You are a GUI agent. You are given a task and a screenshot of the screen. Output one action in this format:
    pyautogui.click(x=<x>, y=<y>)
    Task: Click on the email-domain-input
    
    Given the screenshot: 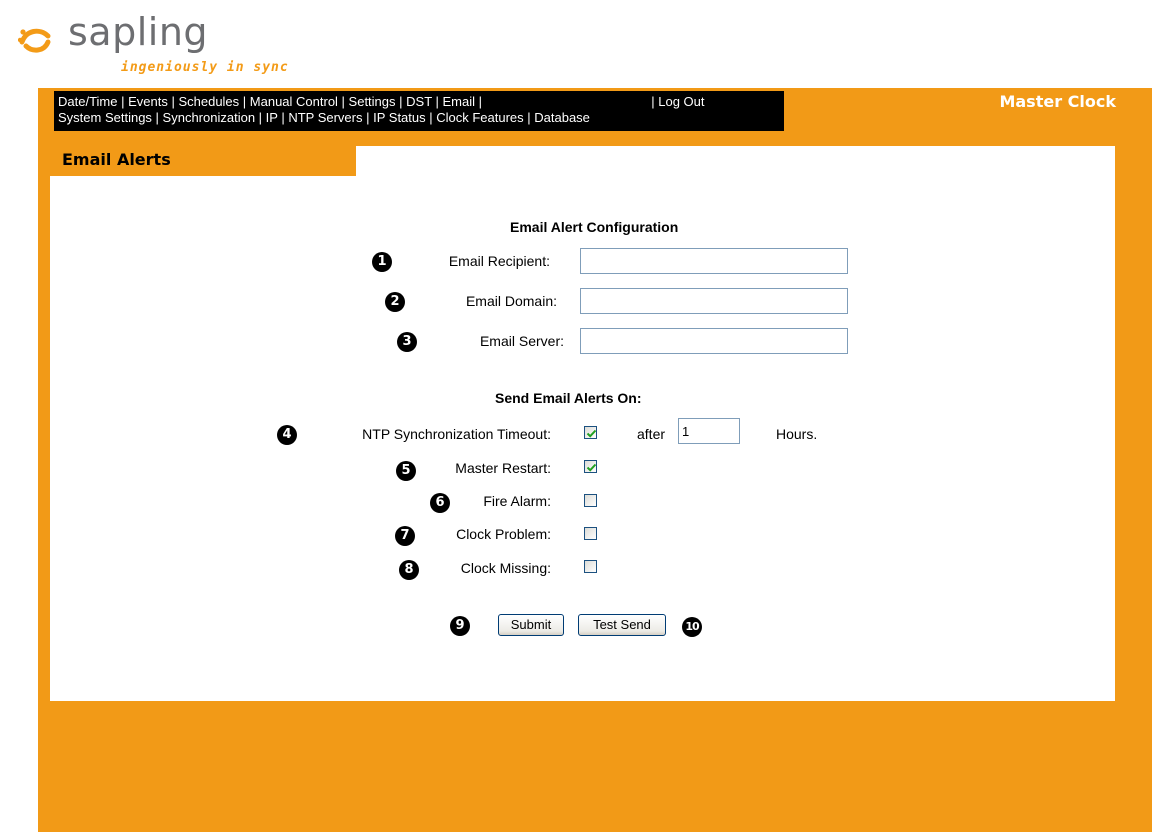 What is the action you would take?
    pyautogui.click(x=714, y=301)
    